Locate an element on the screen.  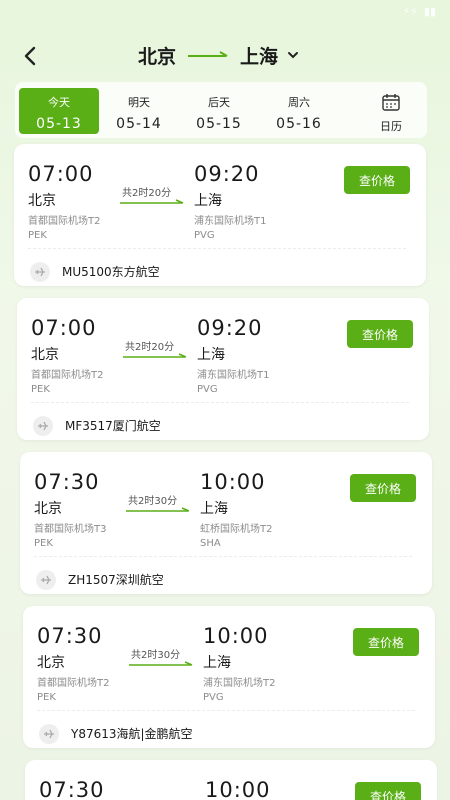
back-button is located at coordinates (30, 56).